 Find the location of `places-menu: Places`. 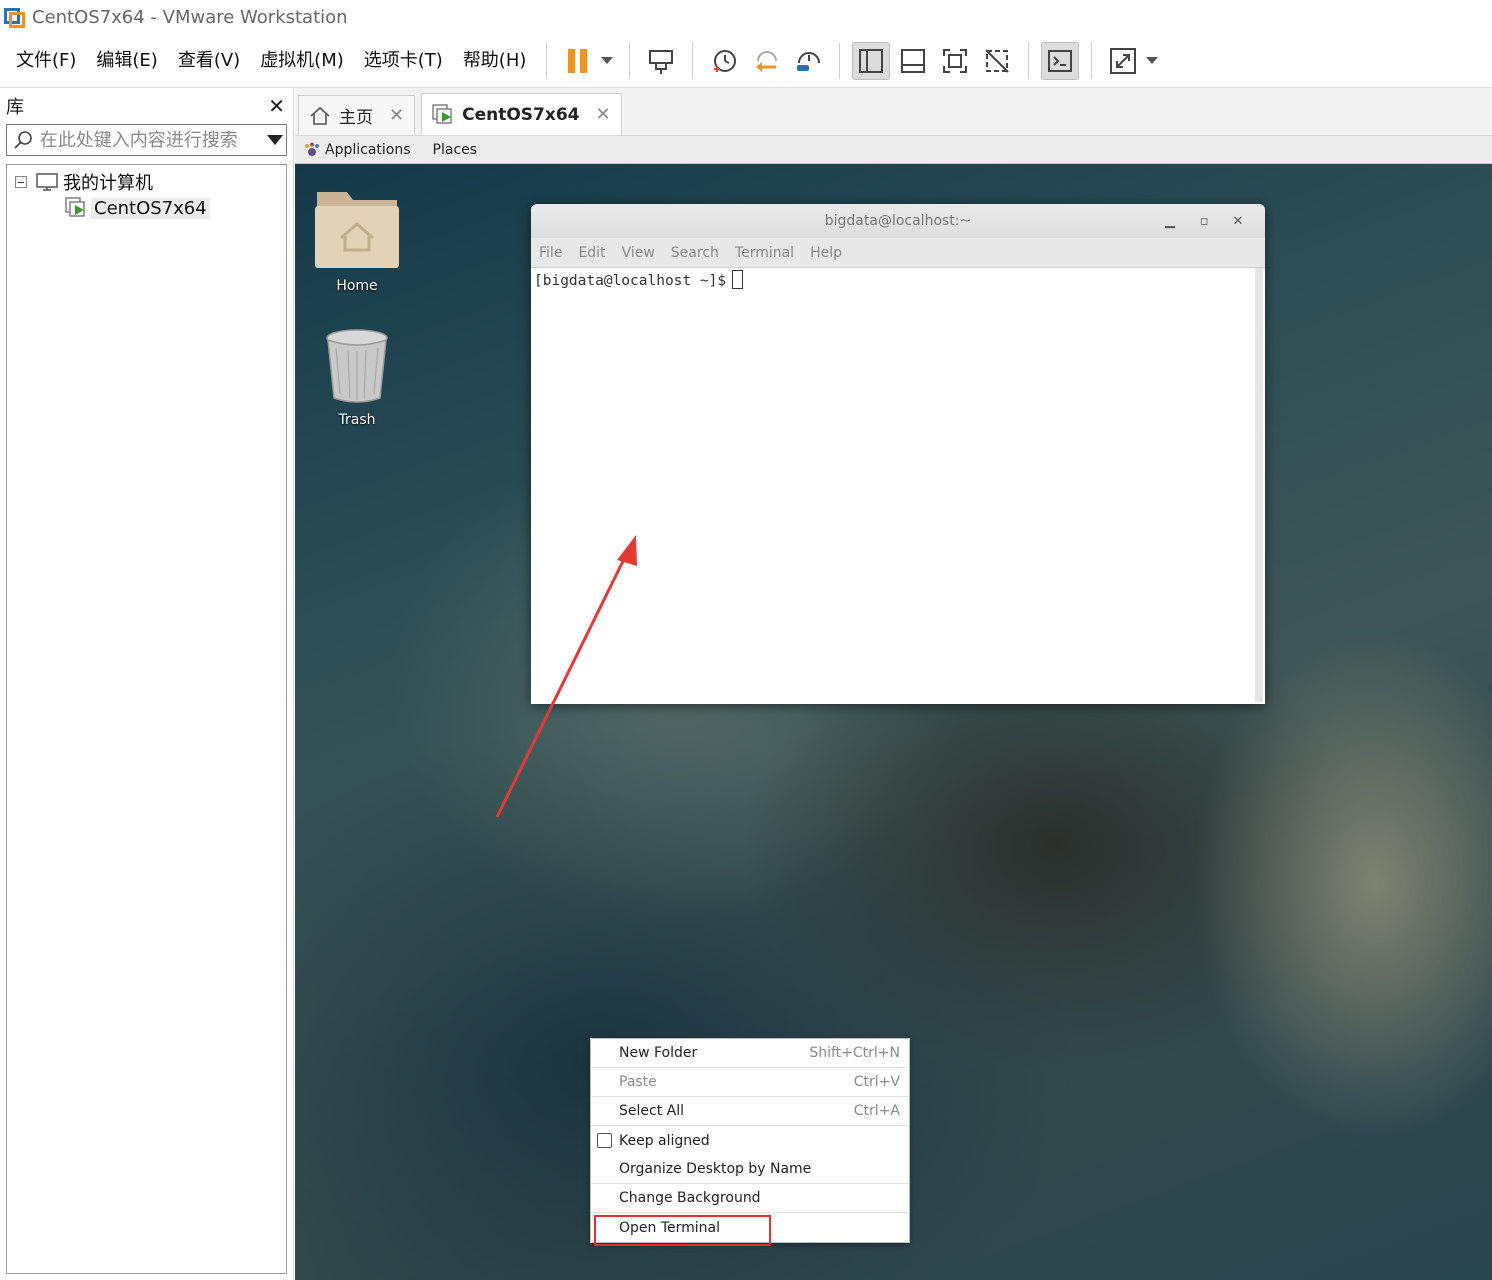

places-menu: Places is located at coordinates (455, 150).